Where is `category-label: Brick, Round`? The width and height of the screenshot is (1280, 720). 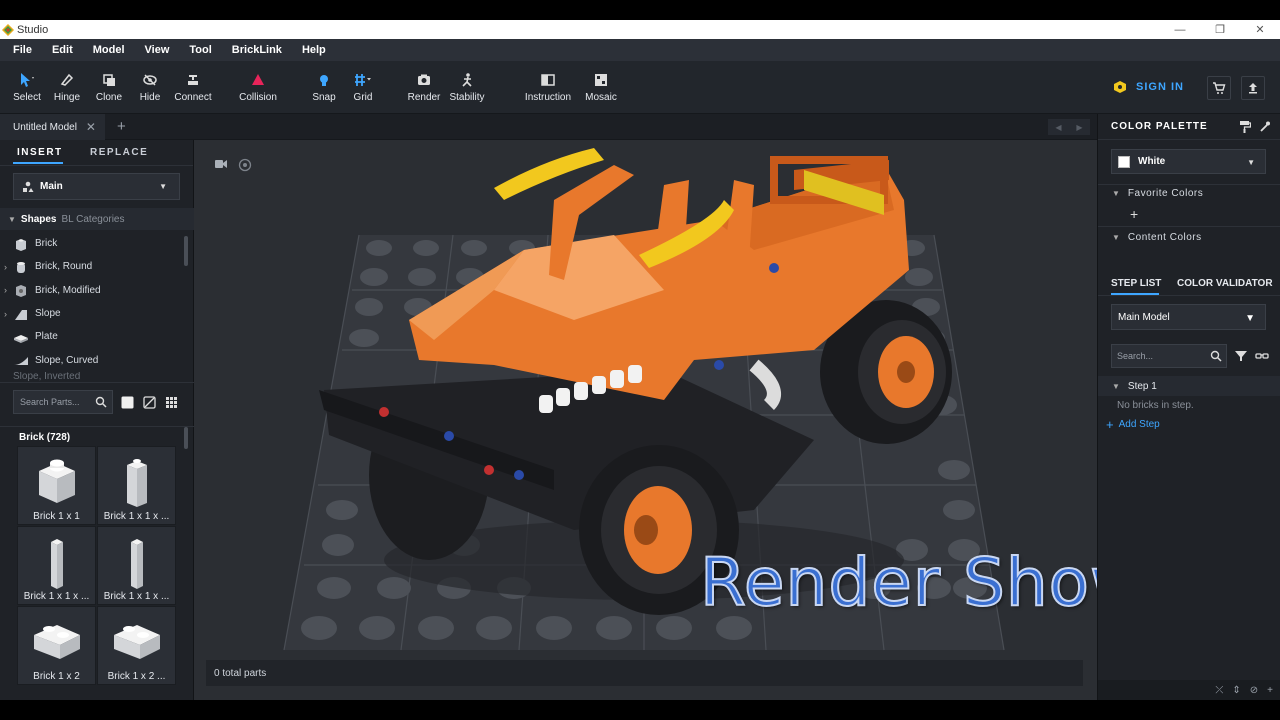
category-label: Brick, Round is located at coordinates (64, 267).